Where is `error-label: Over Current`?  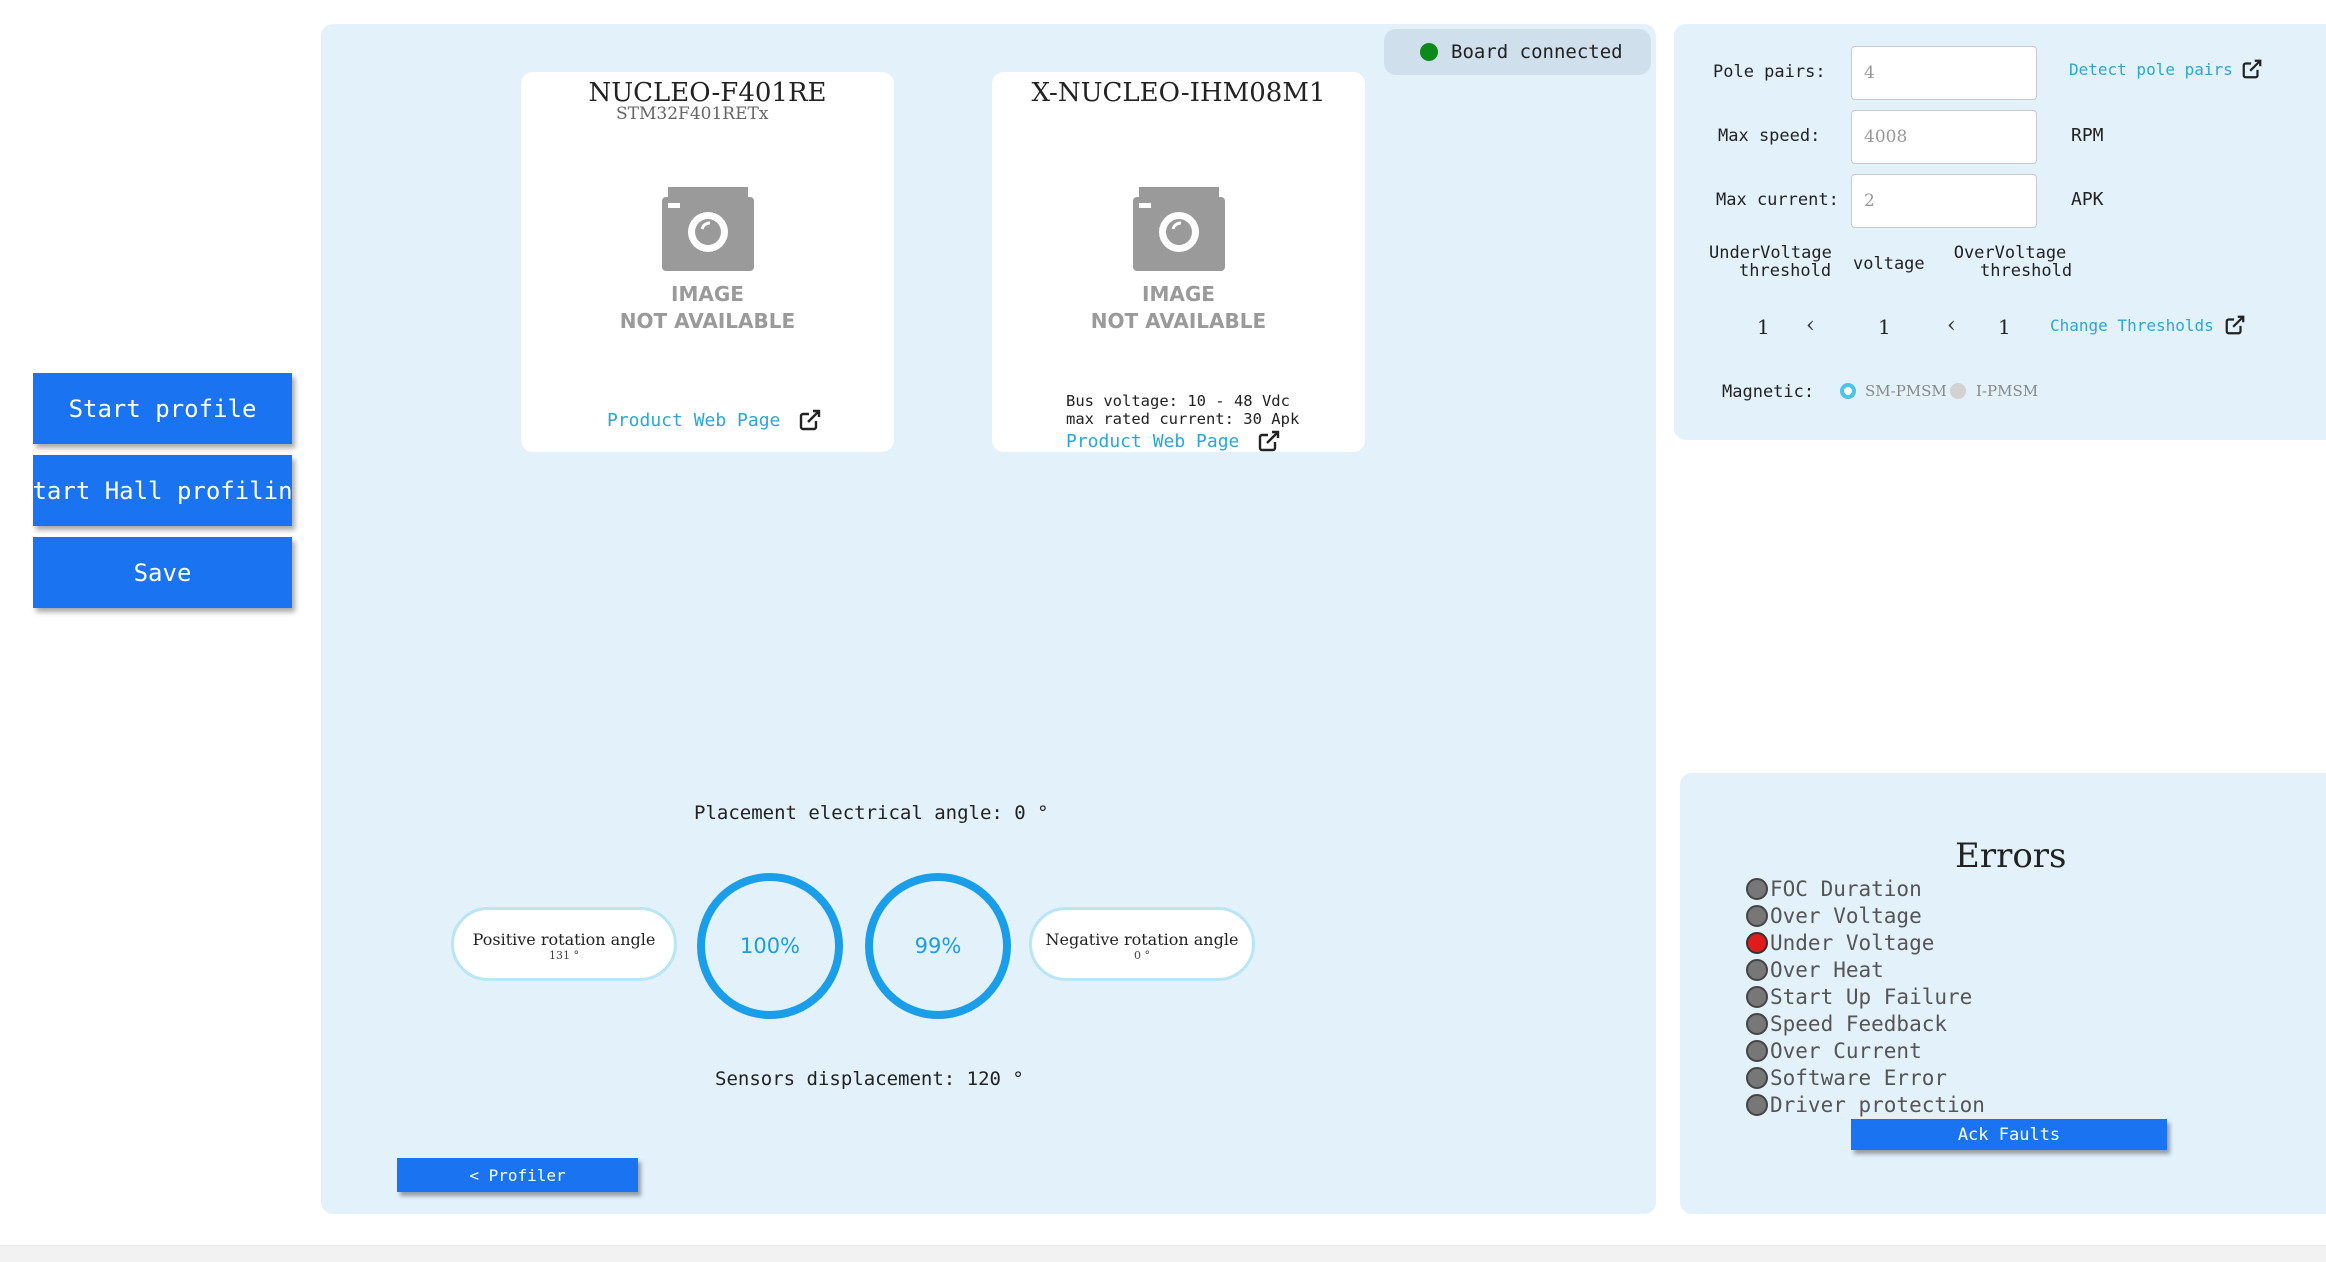
error-label: Over Current is located at coordinates (1846, 1050).